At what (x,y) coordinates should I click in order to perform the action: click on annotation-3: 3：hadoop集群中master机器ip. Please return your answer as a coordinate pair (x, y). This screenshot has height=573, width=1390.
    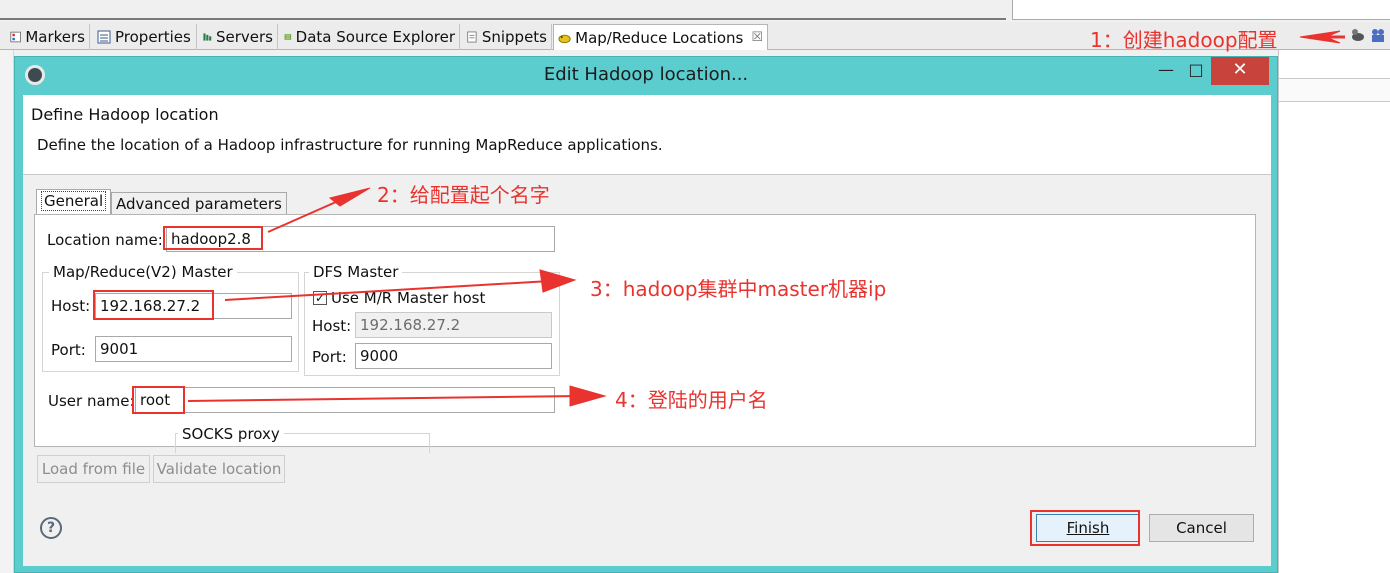
    Looking at the image, I should click on (738, 289).